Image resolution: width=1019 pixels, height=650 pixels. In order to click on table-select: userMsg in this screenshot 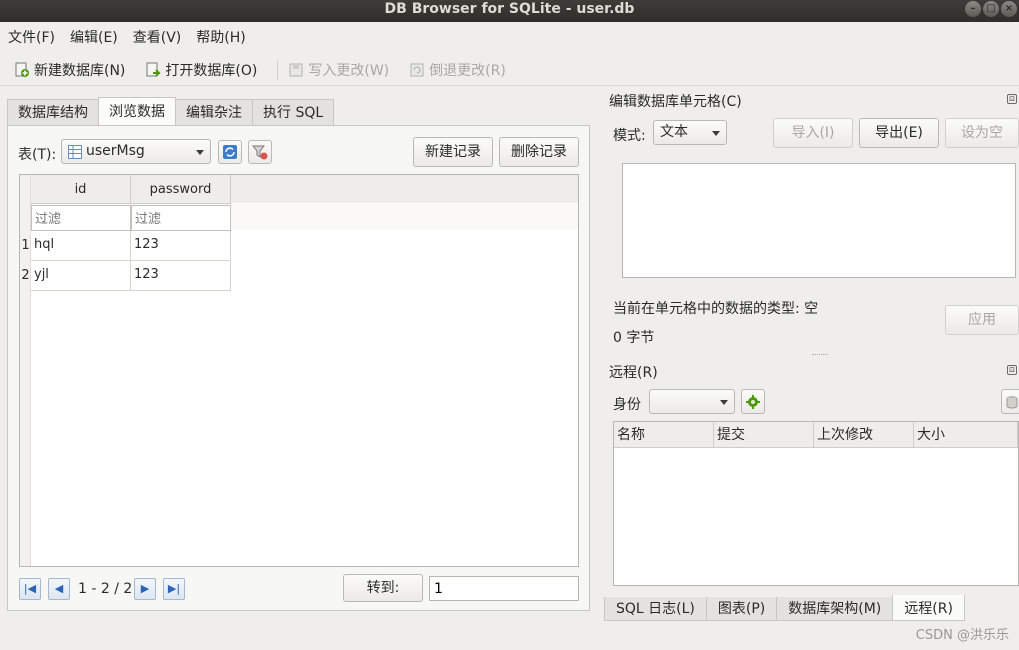, I will do `click(136, 151)`.